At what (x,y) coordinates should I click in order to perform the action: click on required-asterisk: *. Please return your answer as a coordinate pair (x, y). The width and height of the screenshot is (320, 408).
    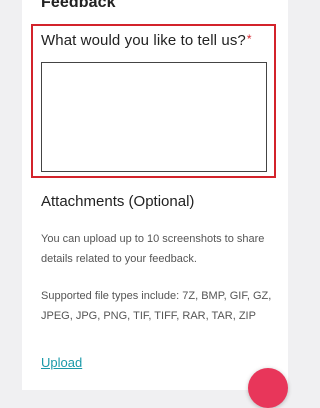
    Looking at the image, I should click on (249, 39).